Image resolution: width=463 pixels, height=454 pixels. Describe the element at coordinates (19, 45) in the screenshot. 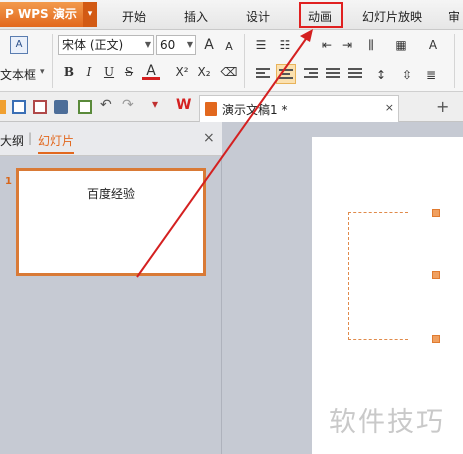

I see `textbox-icon: A` at that location.